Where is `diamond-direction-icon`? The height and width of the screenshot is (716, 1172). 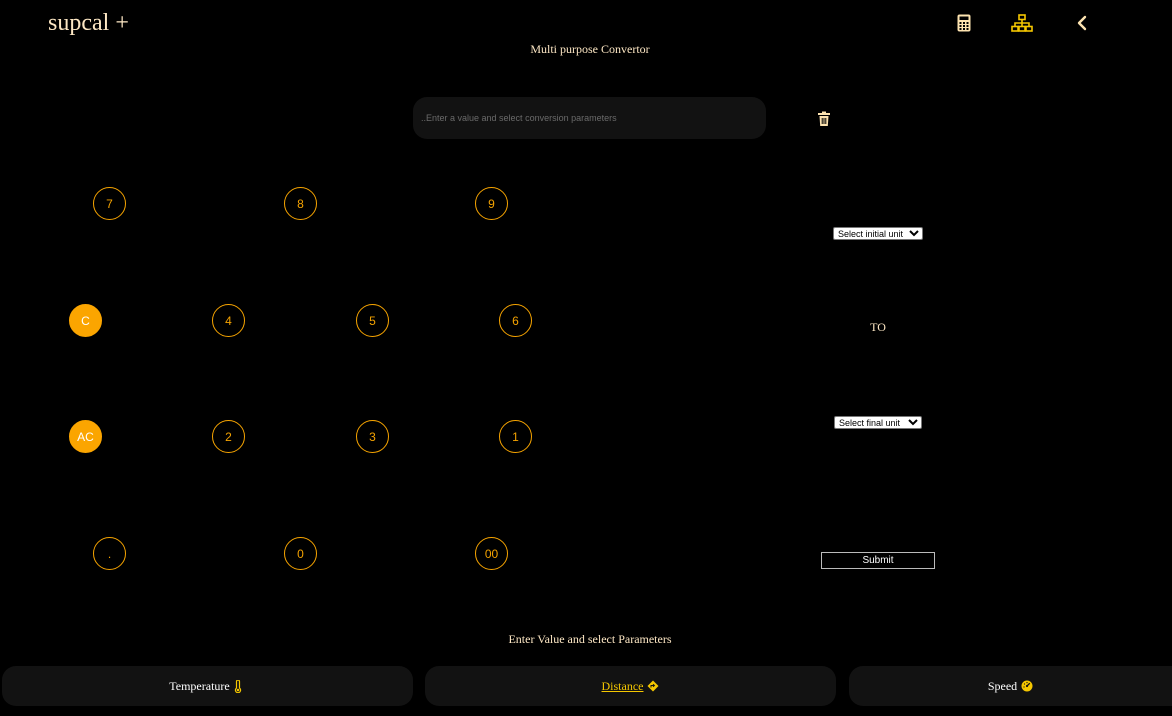 diamond-direction-icon is located at coordinates (653, 686).